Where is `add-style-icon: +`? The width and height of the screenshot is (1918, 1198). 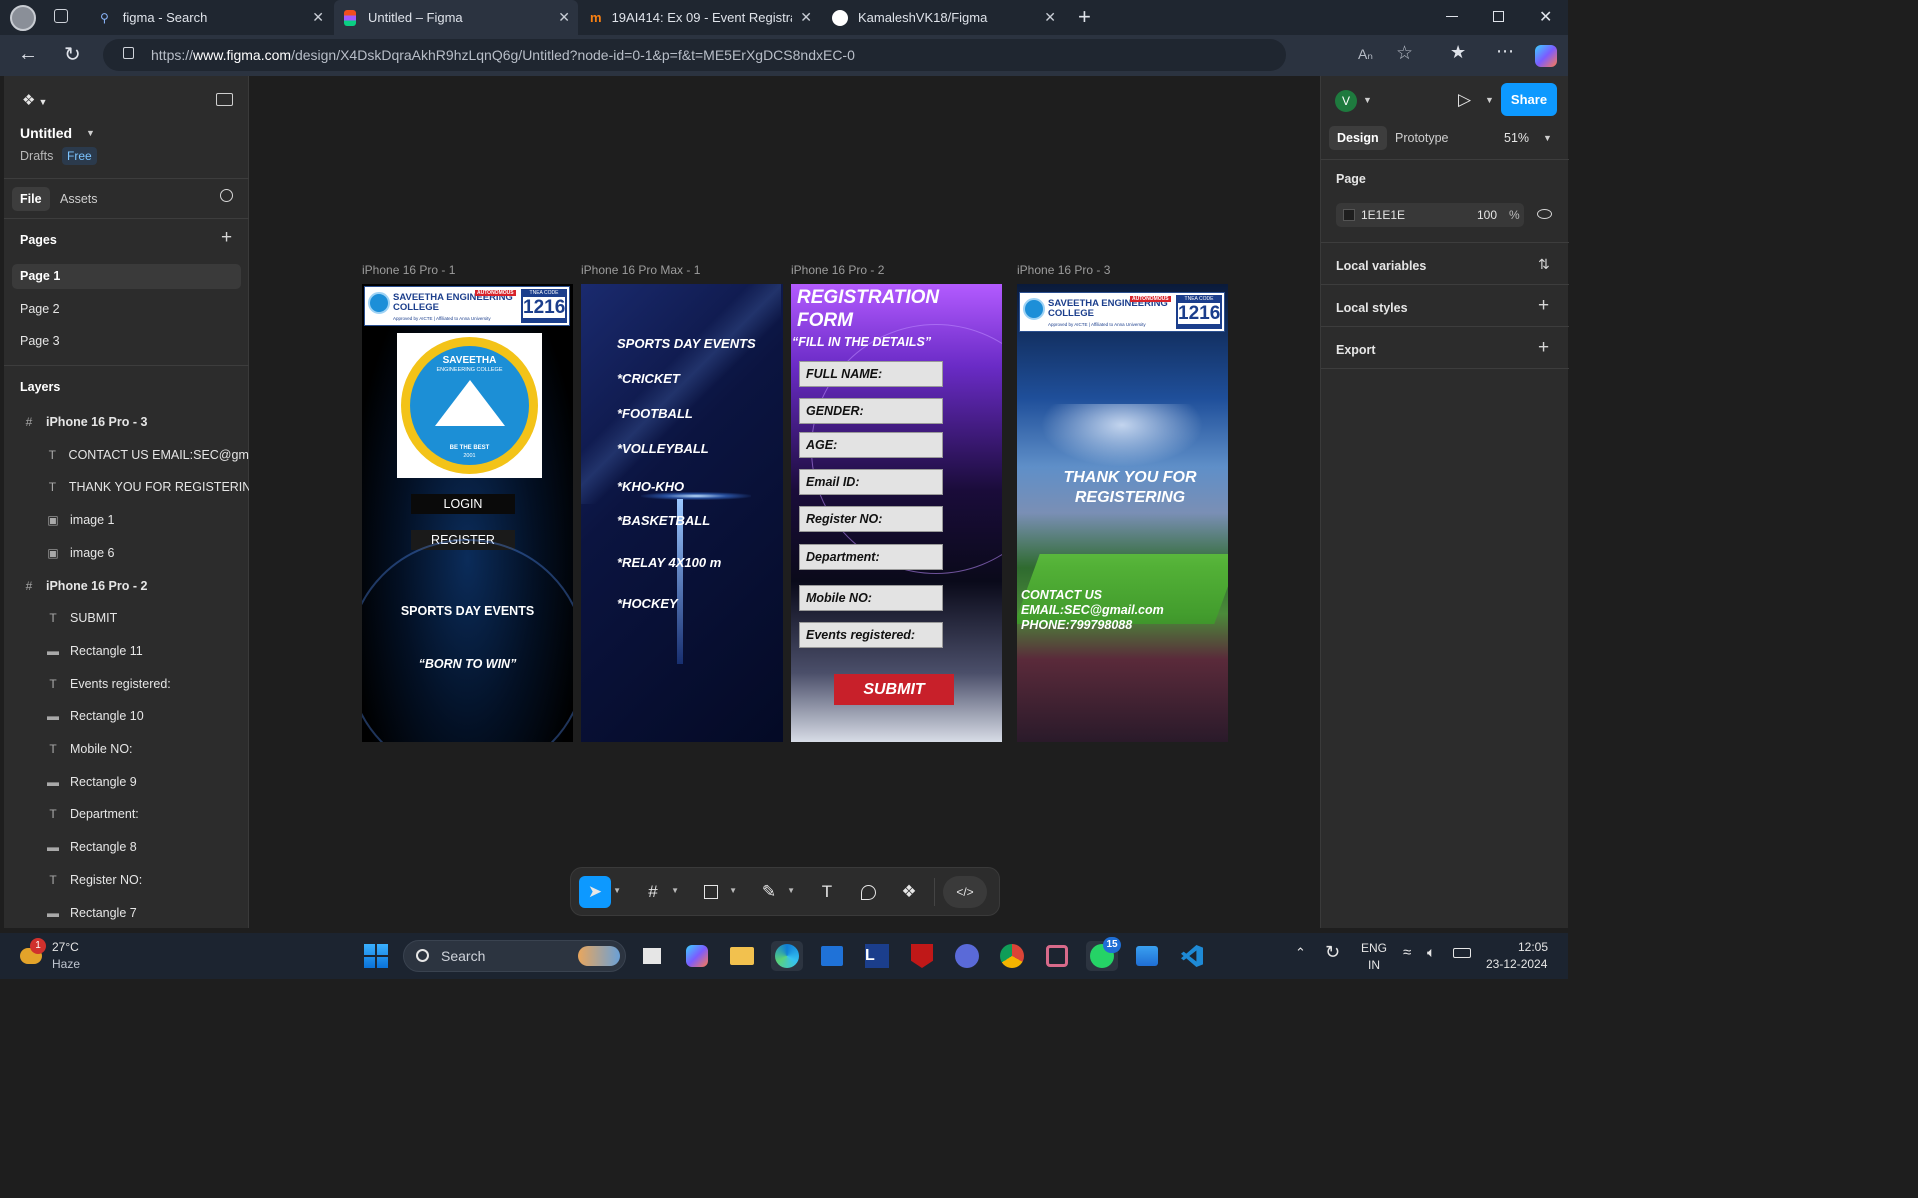 add-style-icon: + is located at coordinates (1543, 306).